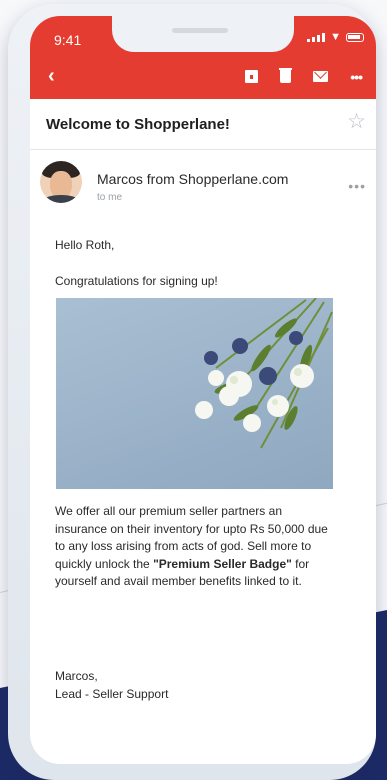 The image size is (387, 780). I want to click on email-actions: •••, so click(304, 76).